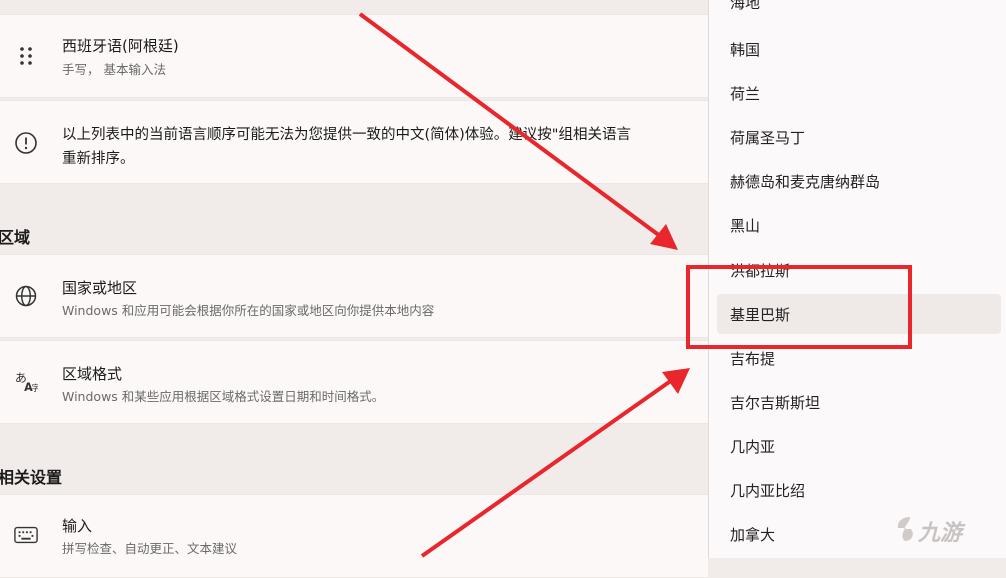 This screenshot has height=578, width=1006. What do you see at coordinates (15, 237) in the screenshot?
I see `section-heading-region: 区域` at bounding box center [15, 237].